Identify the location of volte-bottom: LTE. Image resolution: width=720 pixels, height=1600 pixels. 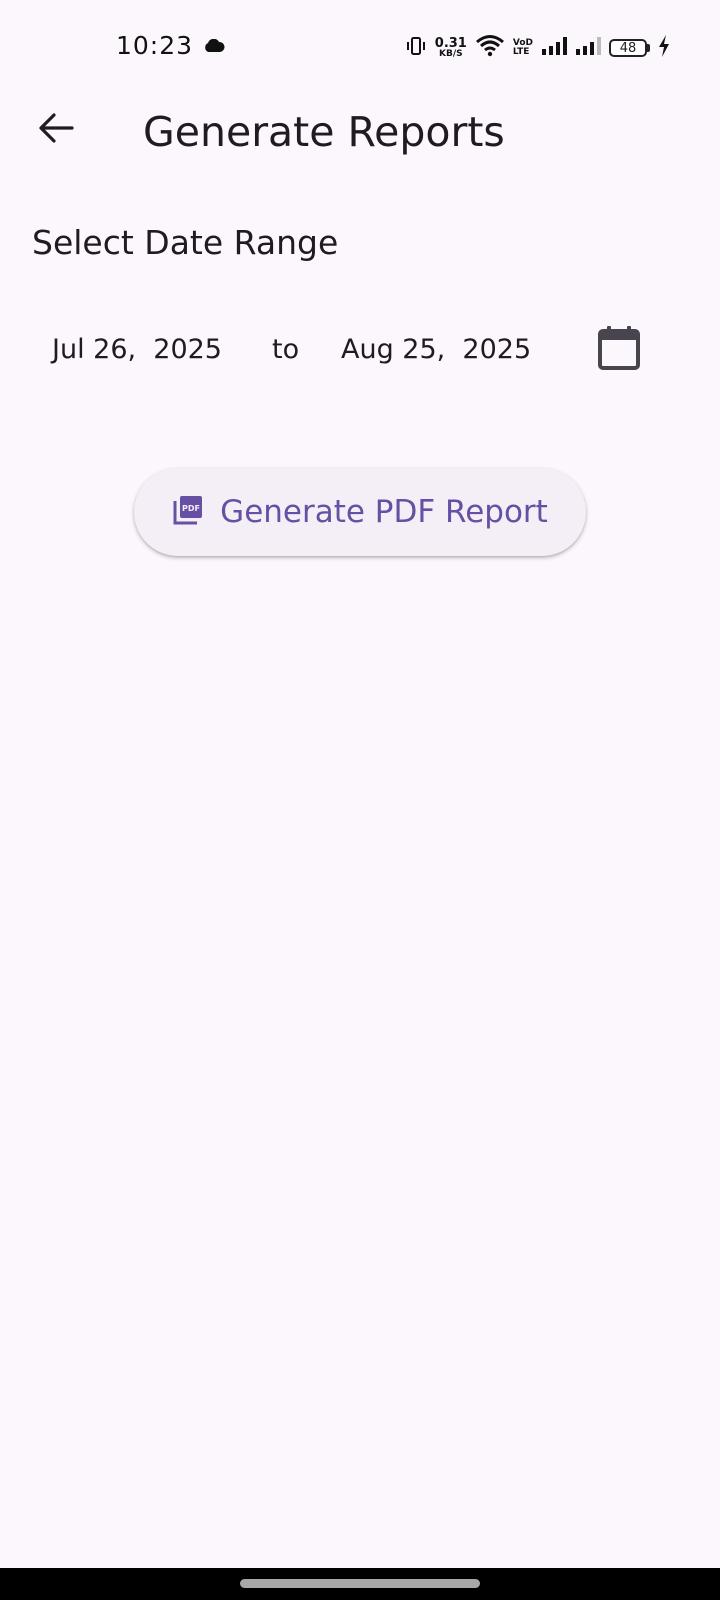
(521, 52).